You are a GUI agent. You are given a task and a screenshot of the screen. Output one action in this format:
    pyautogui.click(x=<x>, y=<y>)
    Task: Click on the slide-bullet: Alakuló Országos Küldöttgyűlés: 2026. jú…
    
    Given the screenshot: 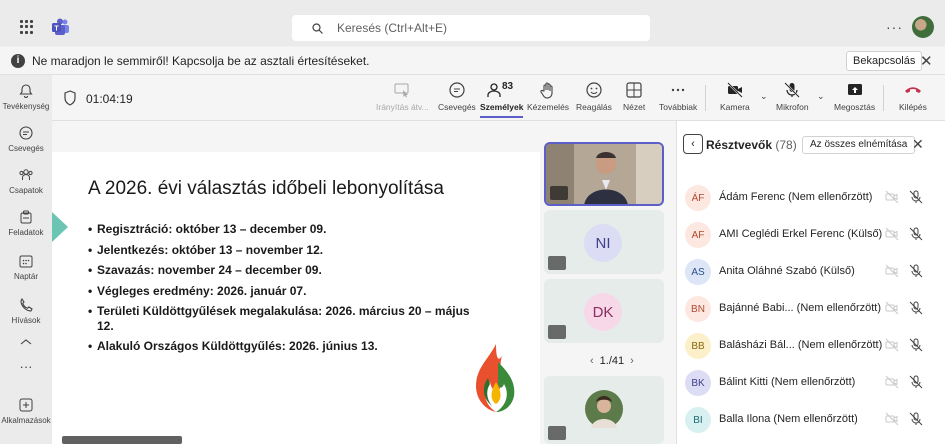 What is the action you would take?
    pyautogui.click(x=288, y=346)
    